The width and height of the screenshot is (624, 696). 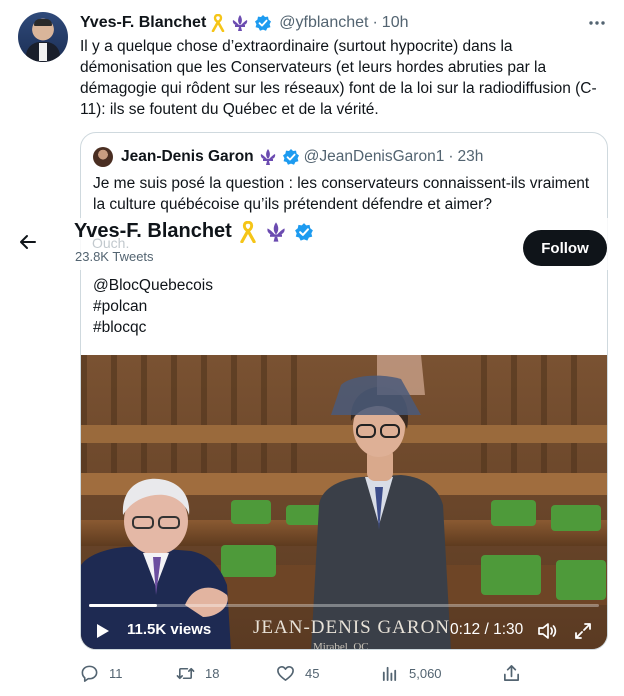 What do you see at coordinates (43, 37) in the screenshot?
I see `author-avatar` at bounding box center [43, 37].